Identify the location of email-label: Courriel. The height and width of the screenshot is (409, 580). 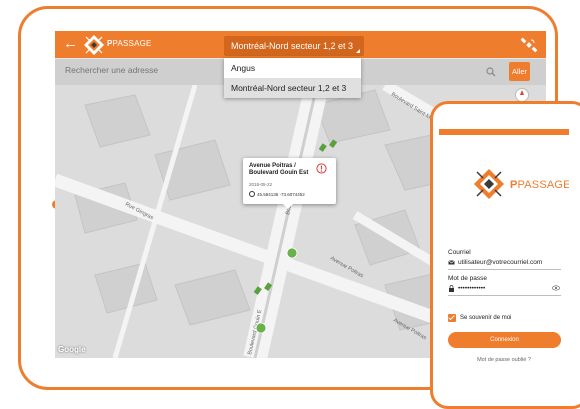
(459, 252).